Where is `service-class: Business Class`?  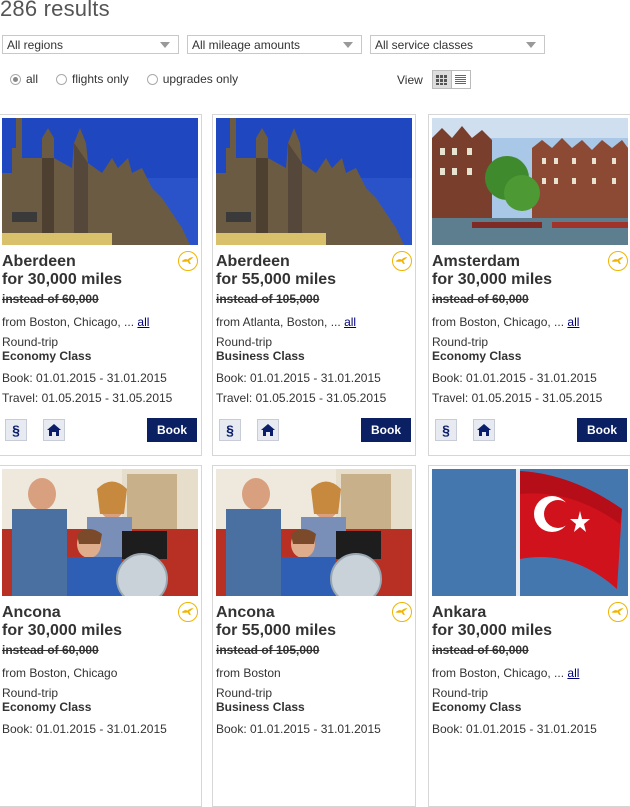 service-class: Business Class is located at coordinates (260, 356).